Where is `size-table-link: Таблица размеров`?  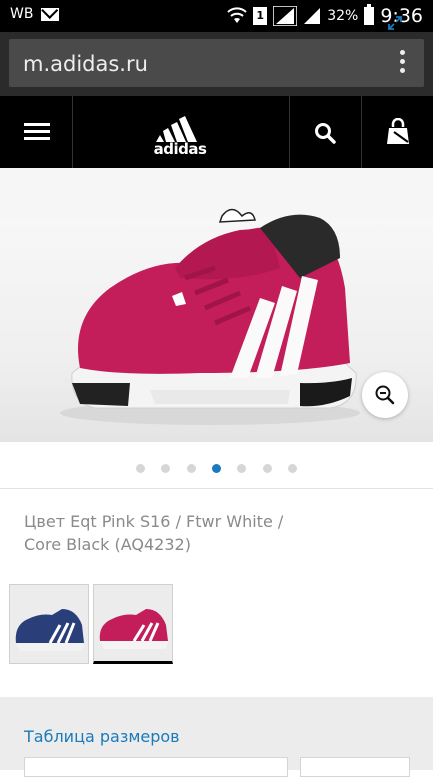 size-table-link: Таблица размеров is located at coordinates (102, 736).